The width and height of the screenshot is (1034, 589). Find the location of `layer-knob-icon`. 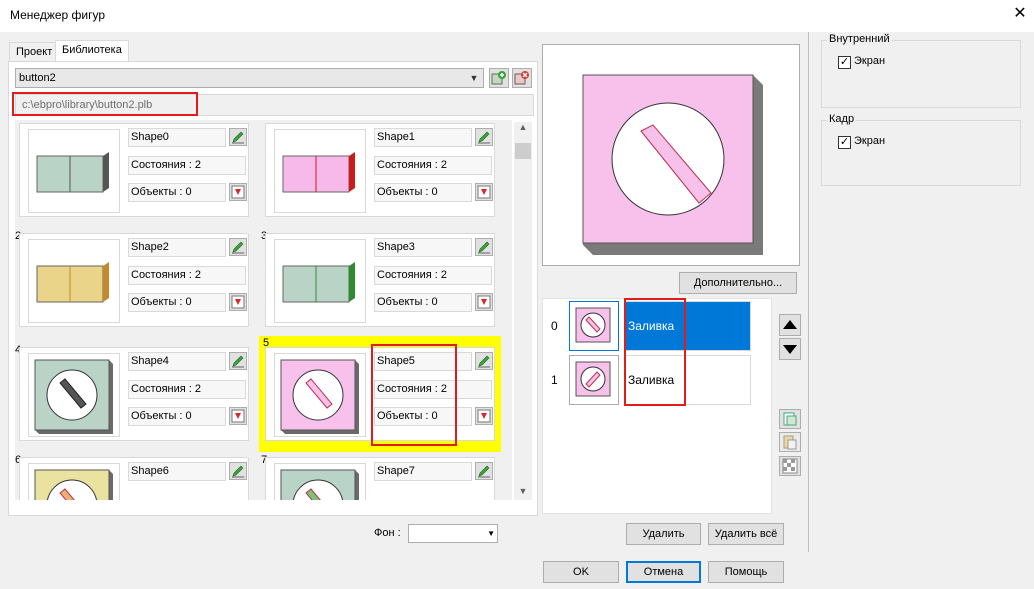

layer-knob-icon is located at coordinates (593, 325).